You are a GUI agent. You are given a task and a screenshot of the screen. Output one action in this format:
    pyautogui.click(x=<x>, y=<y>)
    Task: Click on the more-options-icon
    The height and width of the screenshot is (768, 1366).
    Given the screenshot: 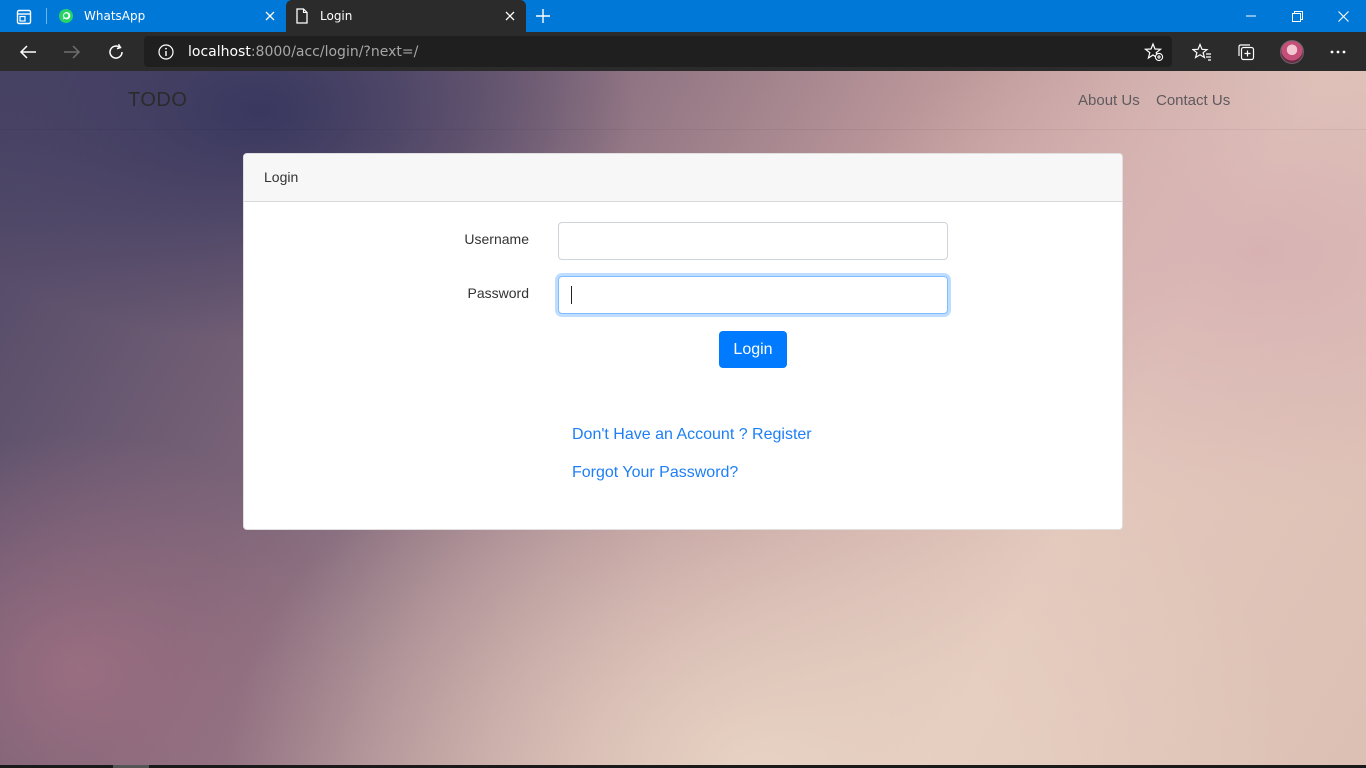 What is the action you would take?
    pyautogui.click(x=1338, y=52)
    